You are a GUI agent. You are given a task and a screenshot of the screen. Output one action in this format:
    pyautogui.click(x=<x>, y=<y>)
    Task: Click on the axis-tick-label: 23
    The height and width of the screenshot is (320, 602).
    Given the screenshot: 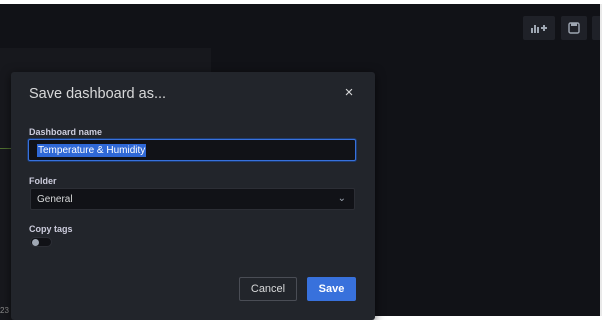 What is the action you would take?
    pyautogui.click(x=4, y=310)
    